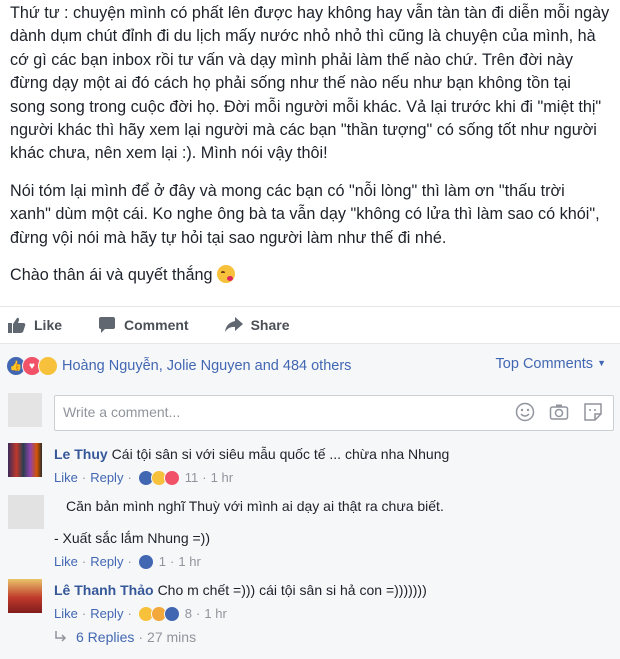 The width and height of the screenshot is (620, 659). I want to click on emoji-icon, so click(525, 412).